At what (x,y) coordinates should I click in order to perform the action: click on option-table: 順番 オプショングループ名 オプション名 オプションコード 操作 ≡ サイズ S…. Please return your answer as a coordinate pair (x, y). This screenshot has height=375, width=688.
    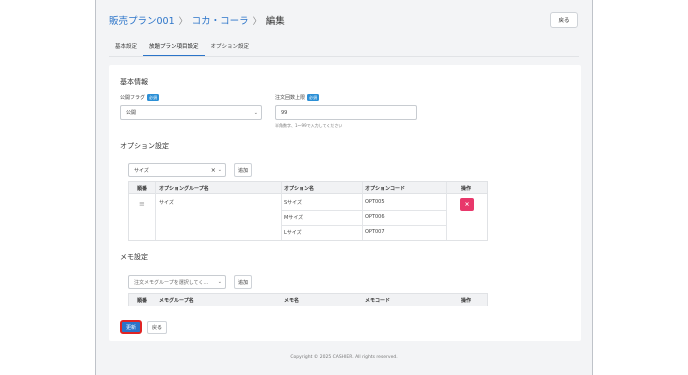
    Looking at the image, I should click on (308, 211).